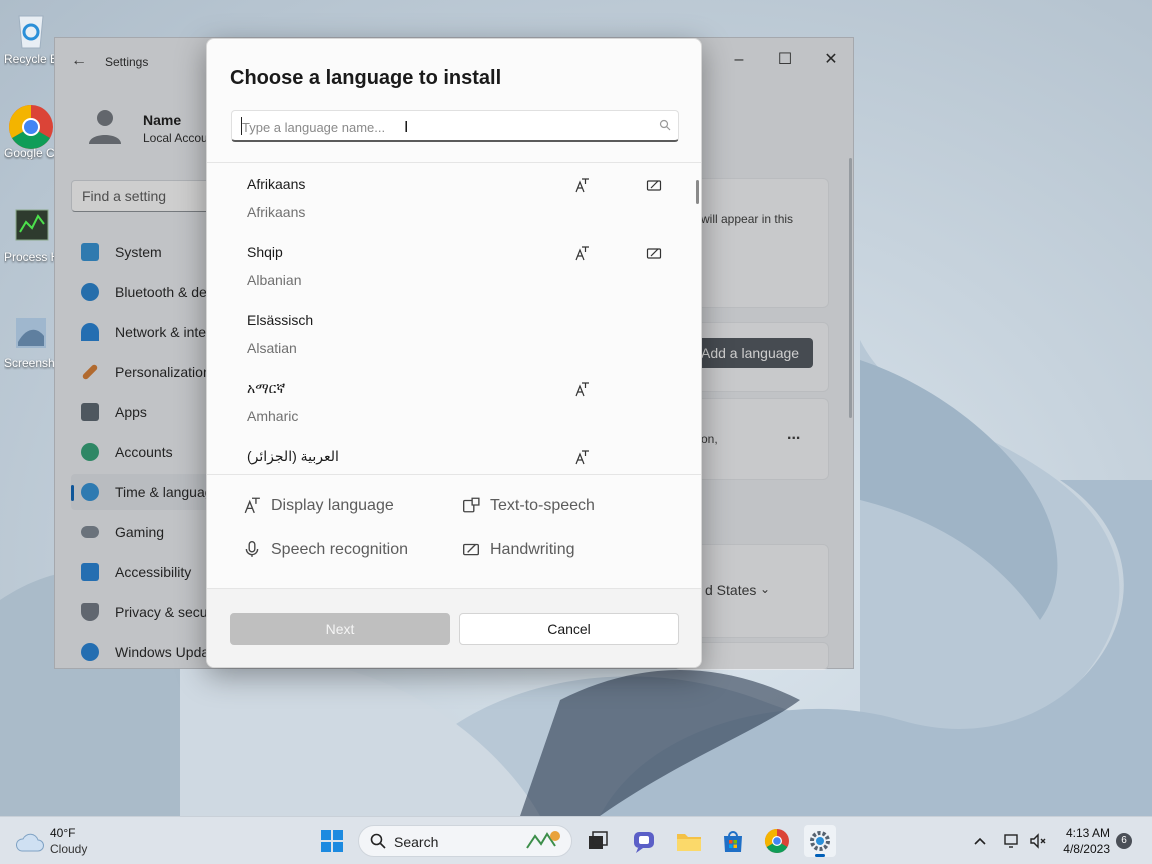 This screenshot has height=864, width=1152. I want to click on volume-muted-icon, so click(1038, 841).